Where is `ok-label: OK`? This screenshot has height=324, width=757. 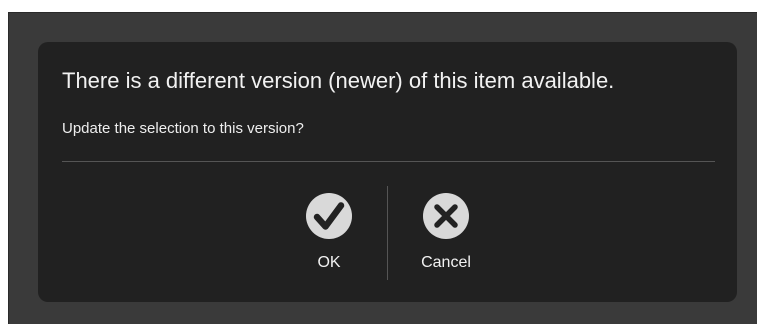
ok-label: OK is located at coordinates (329, 262).